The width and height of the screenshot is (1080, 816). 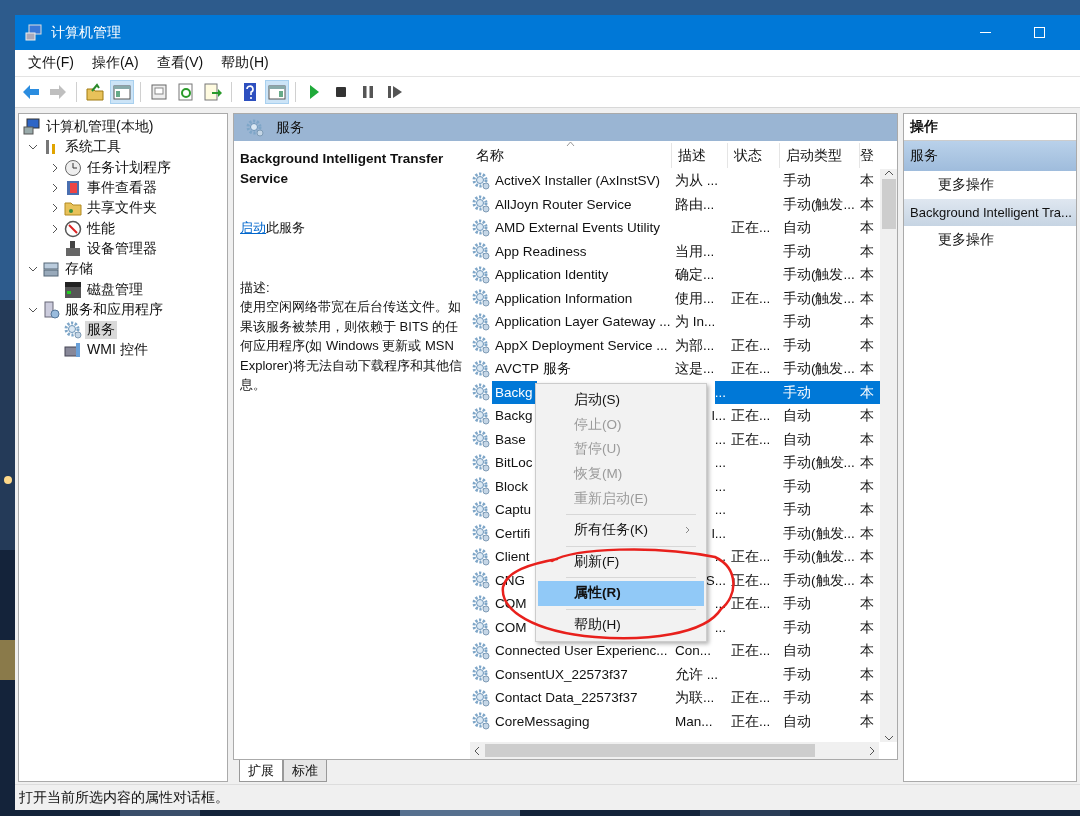 What do you see at coordinates (79, 269) in the screenshot?
I see `tree-item: 存储` at bounding box center [79, 269].